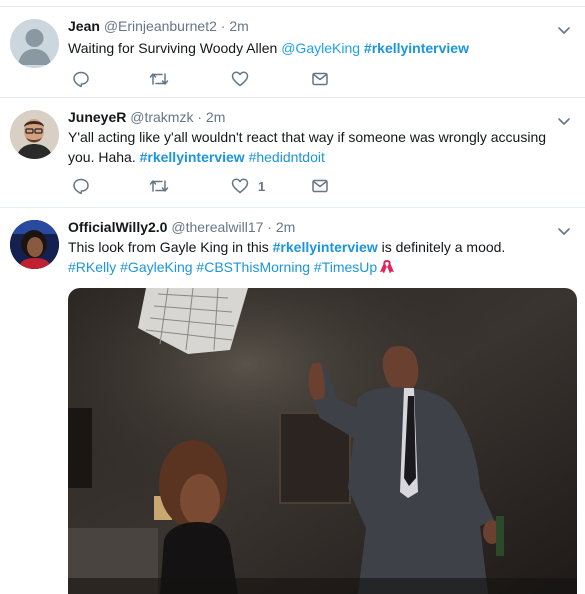 The image size is (585, 594). What do you see at coordinates (387, 267) in the screenshot?
I see `ribbon-emoji` at bounding box center [387, 267].